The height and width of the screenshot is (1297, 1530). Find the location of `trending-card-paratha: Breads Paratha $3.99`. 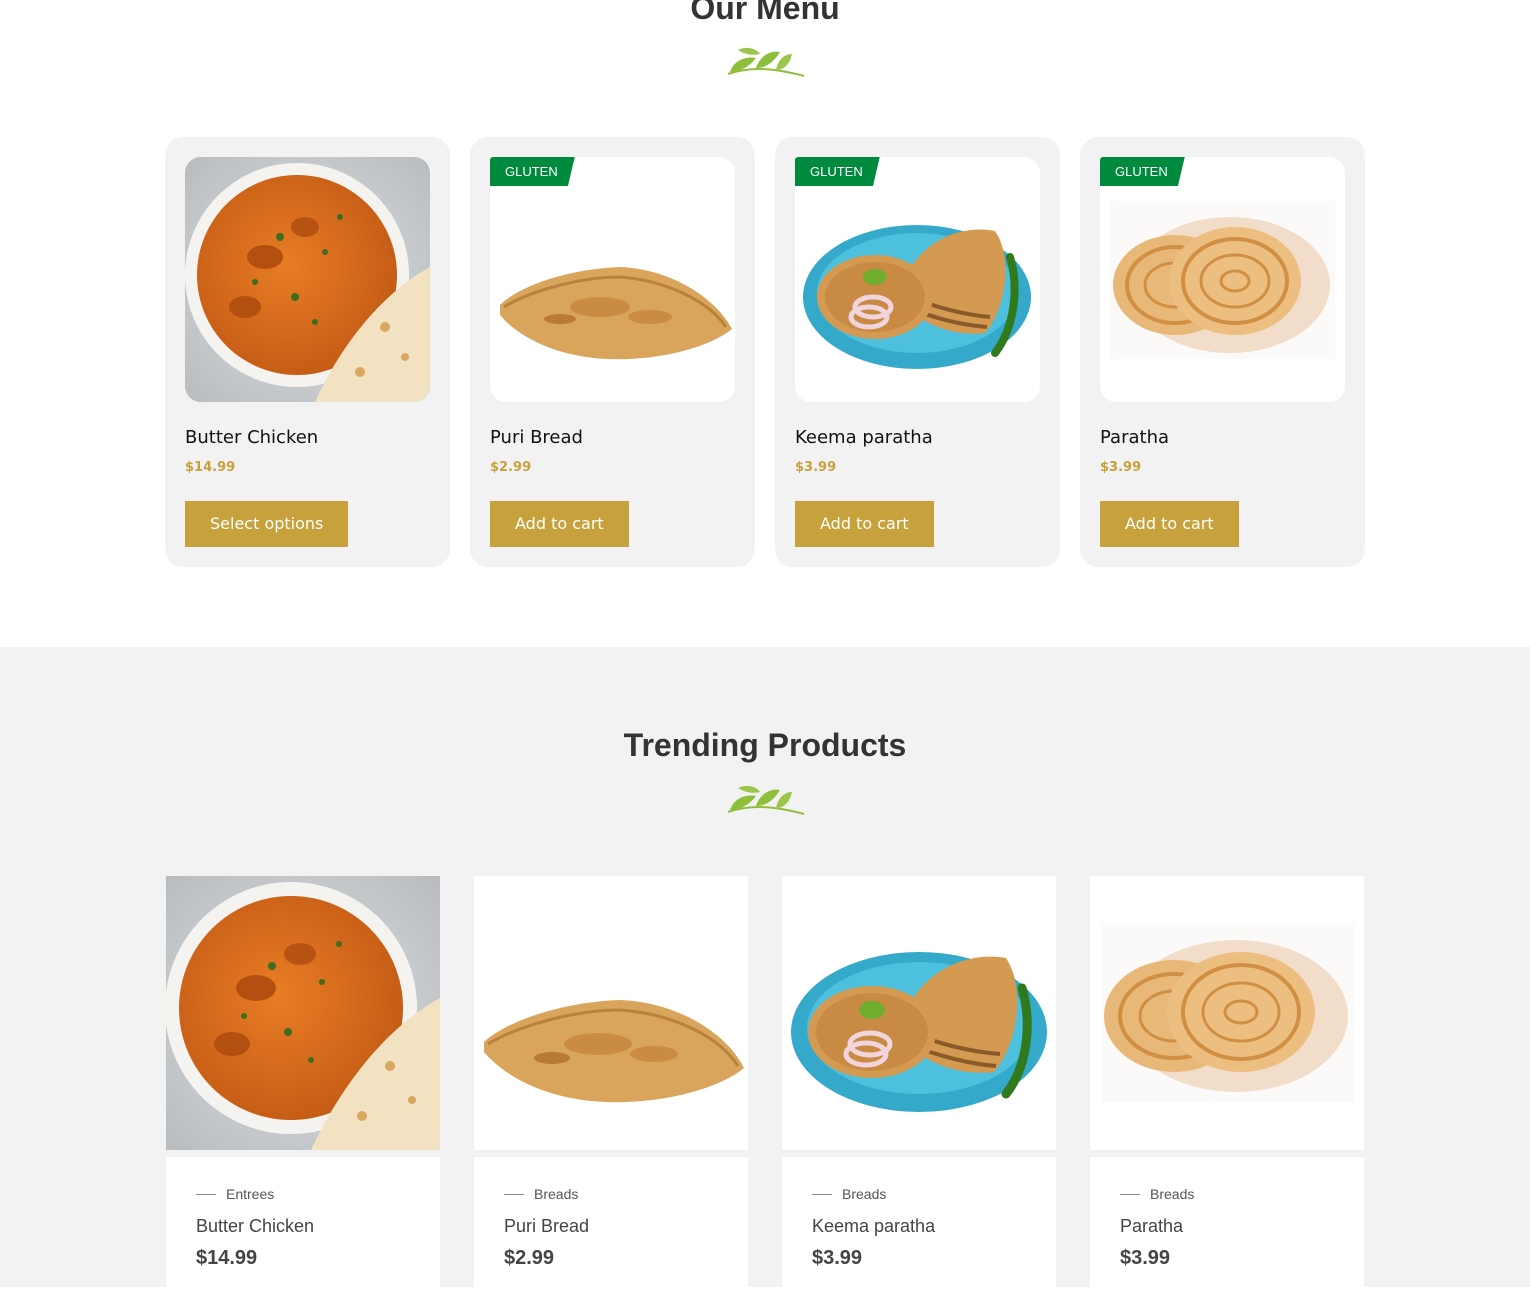

trending-card-paratha: Breads Paratha $3.99 is located at coordinates (1227, 1086).